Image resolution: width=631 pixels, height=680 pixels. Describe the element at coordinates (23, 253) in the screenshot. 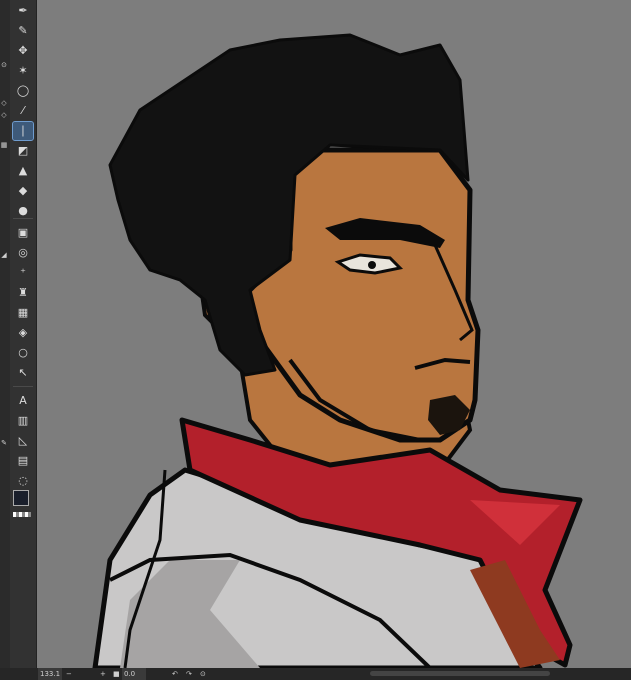

I see `liquify-icon: ◎` at that location.